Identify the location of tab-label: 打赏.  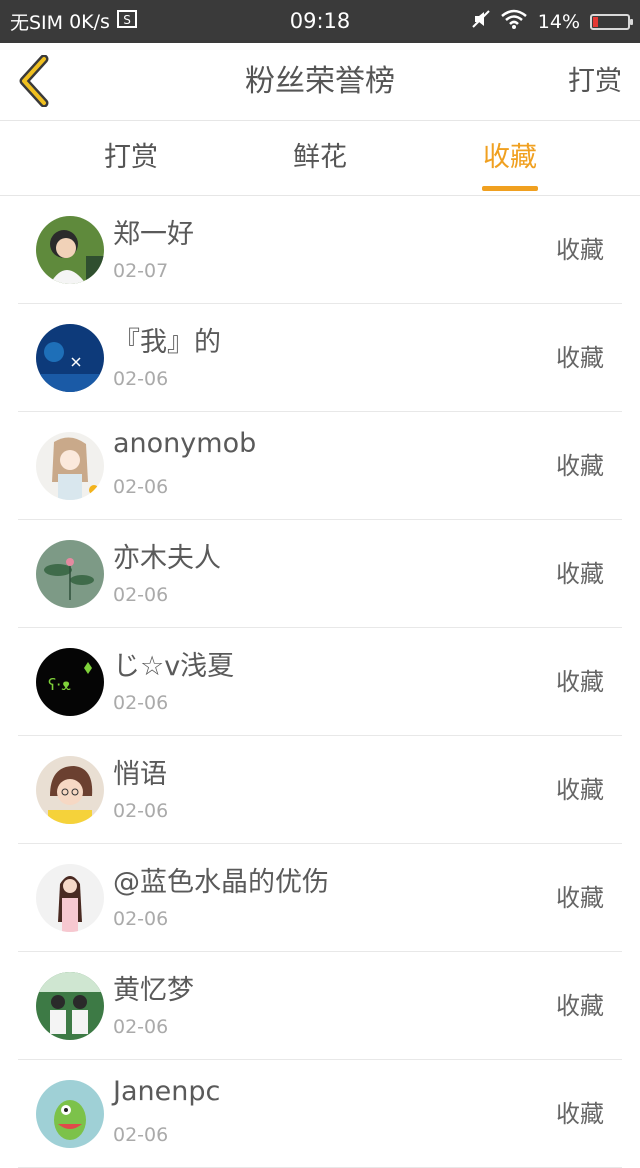
(131, 157).